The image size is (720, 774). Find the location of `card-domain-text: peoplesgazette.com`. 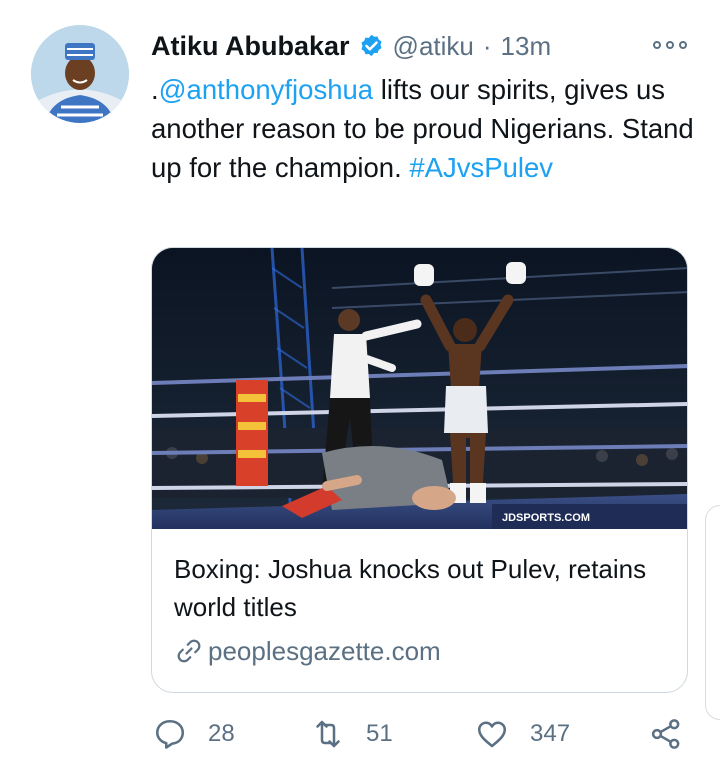

card-domain-text: peoplesgazette.com is located at coordinates (324, 650).